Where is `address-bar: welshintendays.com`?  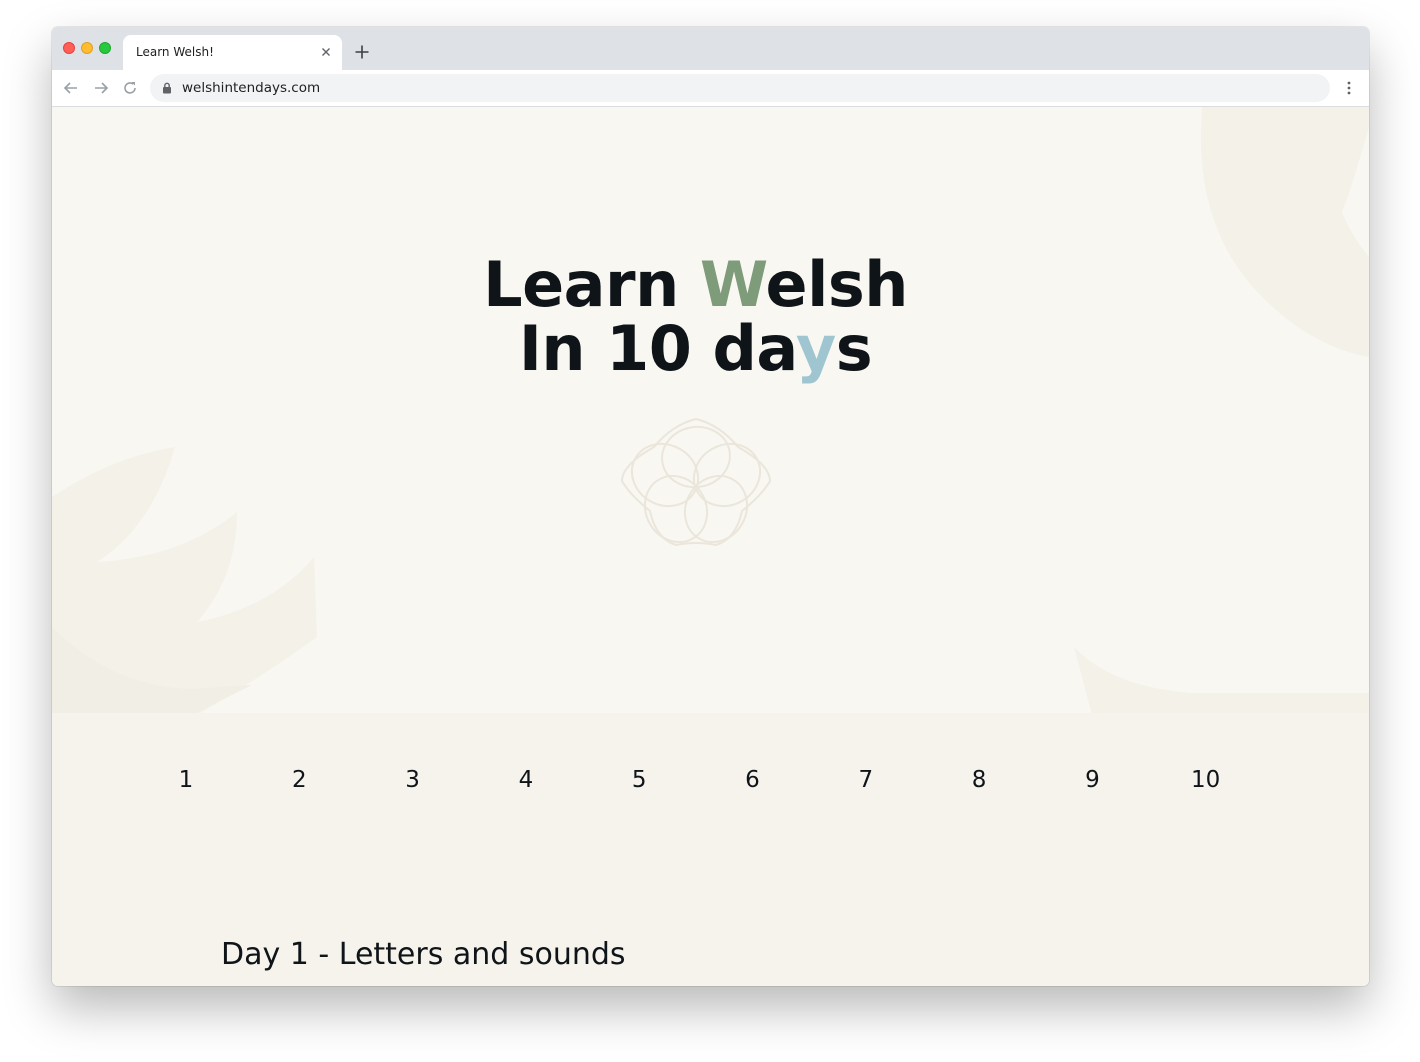
address-bar: welshintendays.com is located at coordinates (740, 88).